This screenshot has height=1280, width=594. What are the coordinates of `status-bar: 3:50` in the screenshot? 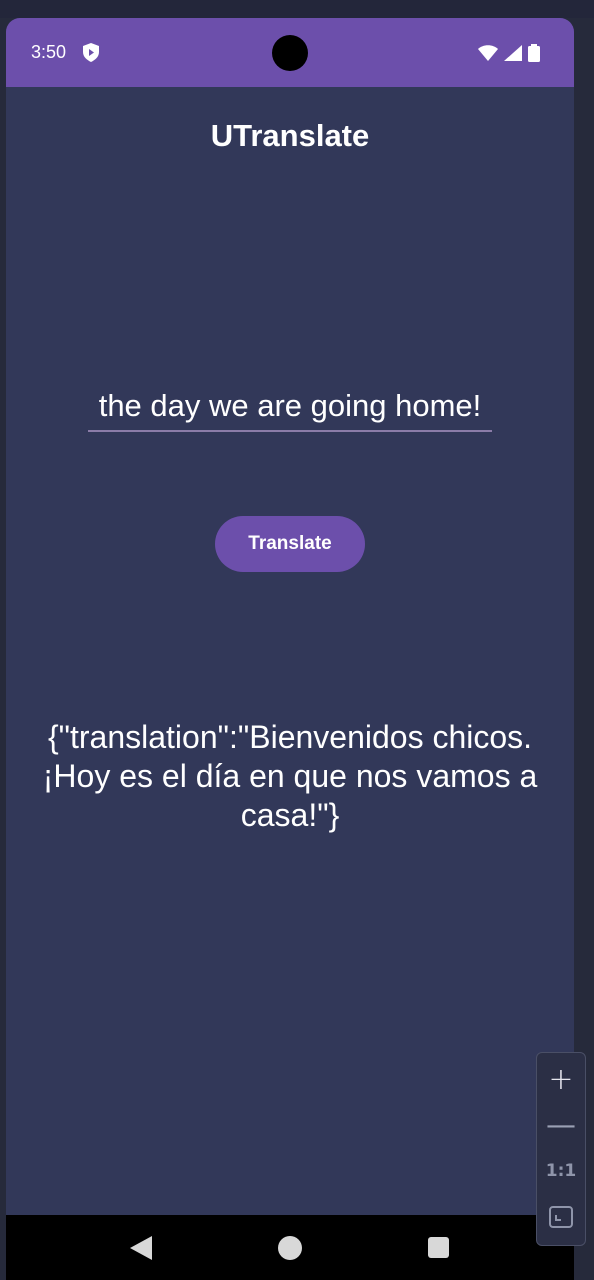 It's located at (290, 52).